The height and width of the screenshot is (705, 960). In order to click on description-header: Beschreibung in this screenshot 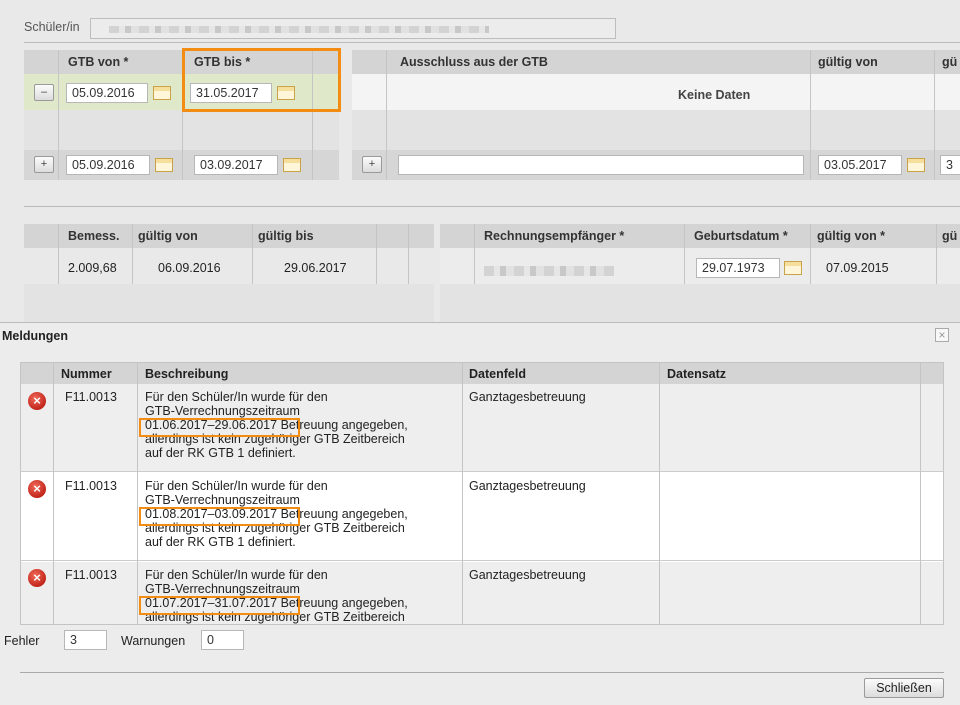, I will do `click(187, 374)`.